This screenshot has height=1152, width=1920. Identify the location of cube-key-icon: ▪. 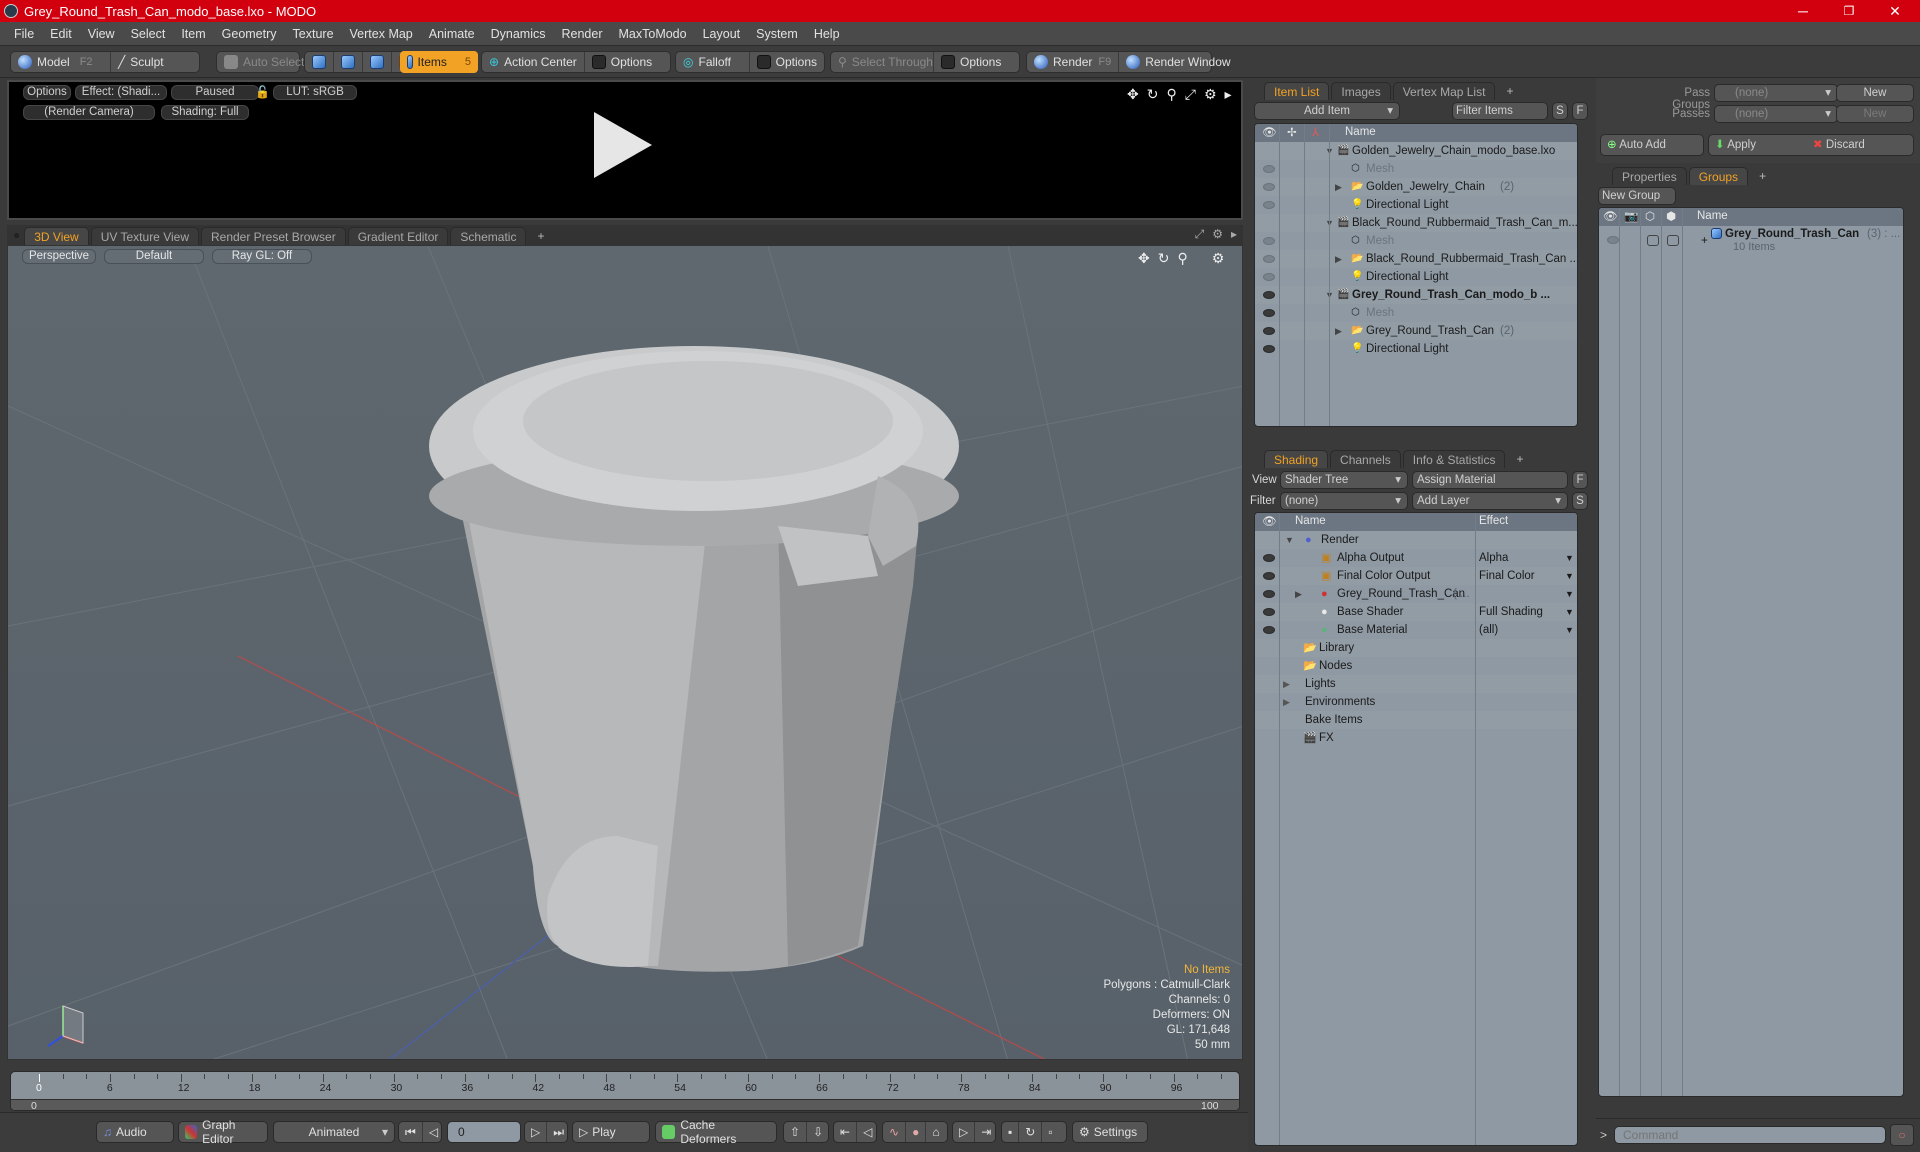
(1011, 1132).